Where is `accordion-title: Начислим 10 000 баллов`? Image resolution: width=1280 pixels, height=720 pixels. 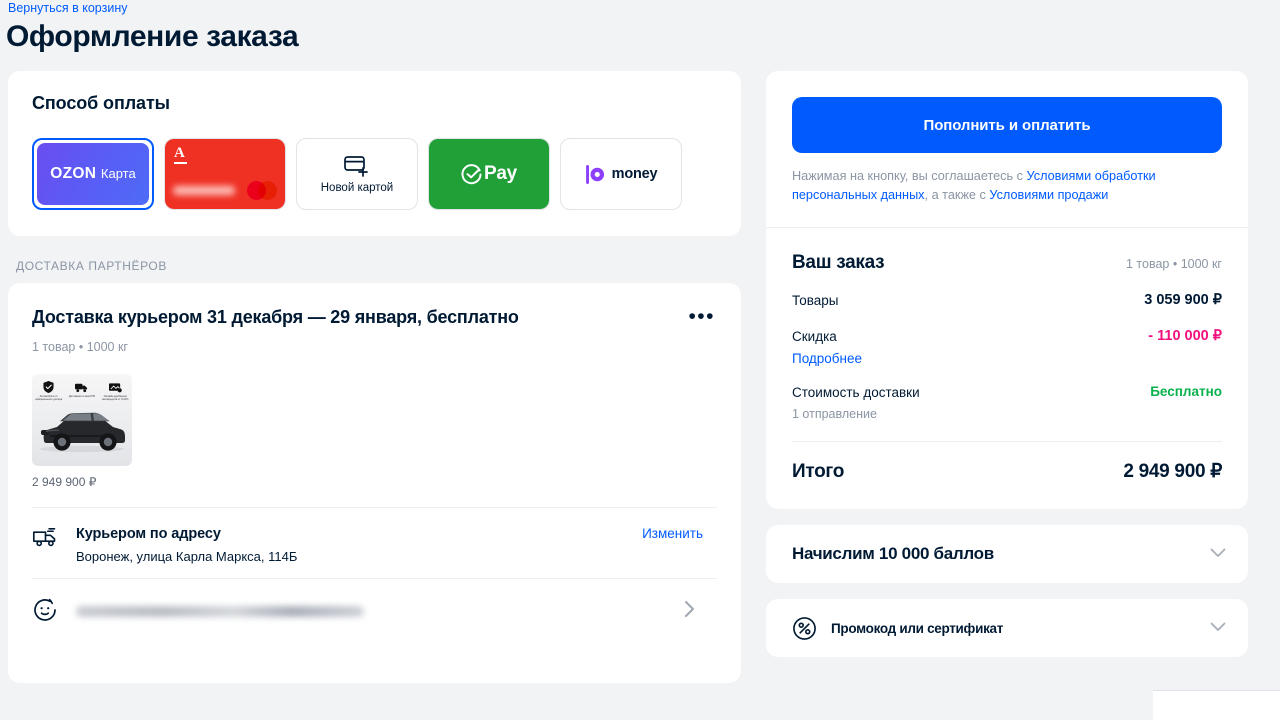 accordion-title: Начислим 10 000 баллов is located at coordinates (893, 553).